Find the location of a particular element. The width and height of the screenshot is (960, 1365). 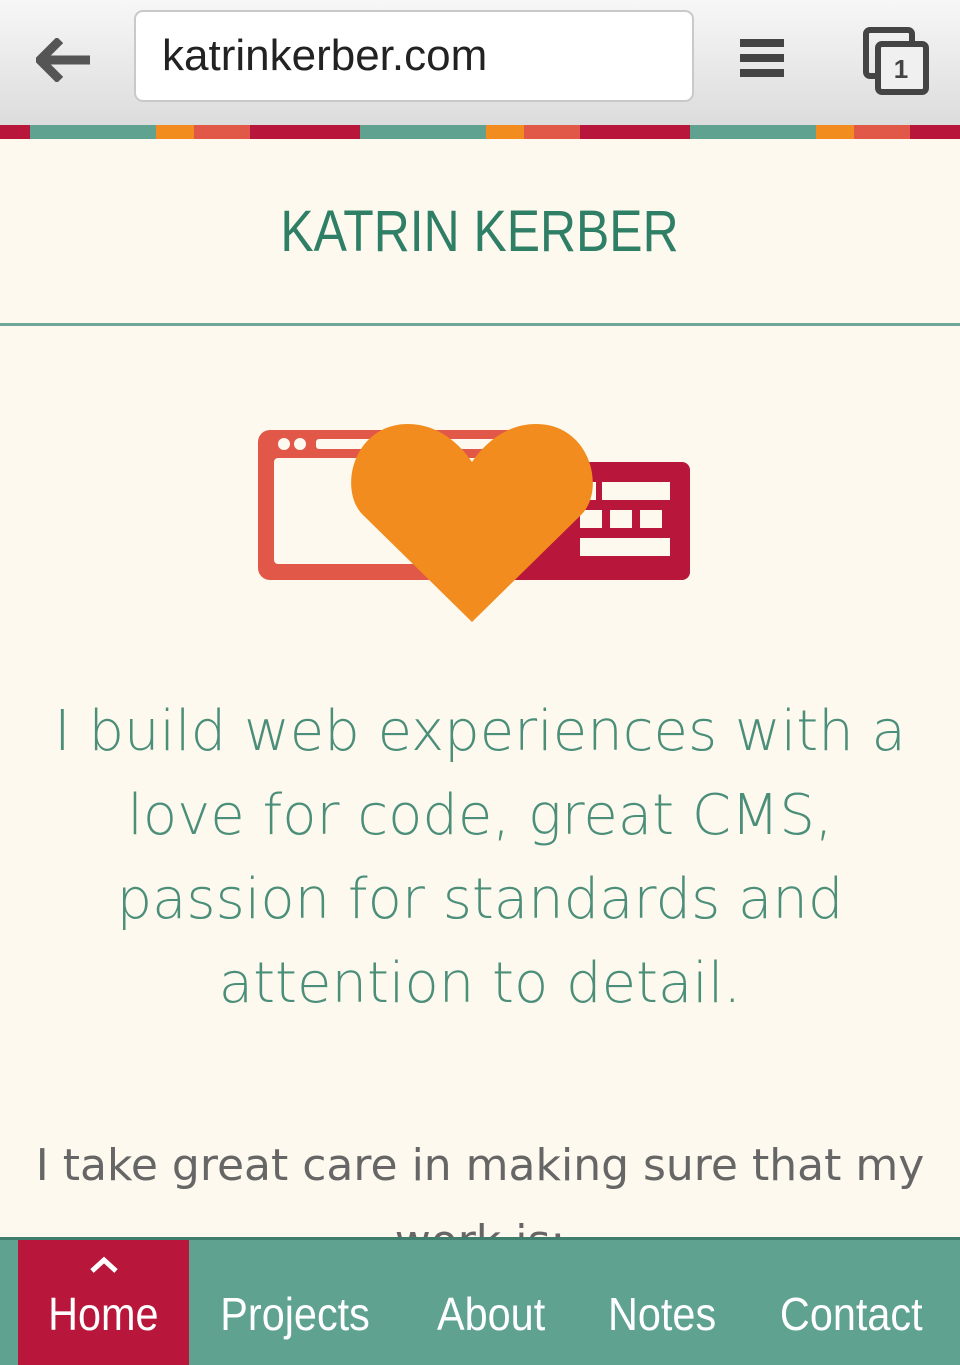

hamburger-menu-icon is located at coordinates (762, 58).